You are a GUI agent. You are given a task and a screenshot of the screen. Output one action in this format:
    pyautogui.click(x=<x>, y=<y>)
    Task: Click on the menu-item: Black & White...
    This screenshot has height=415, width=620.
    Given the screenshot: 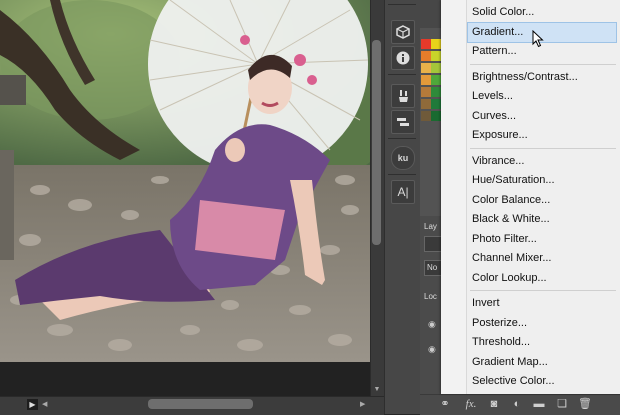 What is the action you would take?
    pyautogui.click(x=511, y=219)
    